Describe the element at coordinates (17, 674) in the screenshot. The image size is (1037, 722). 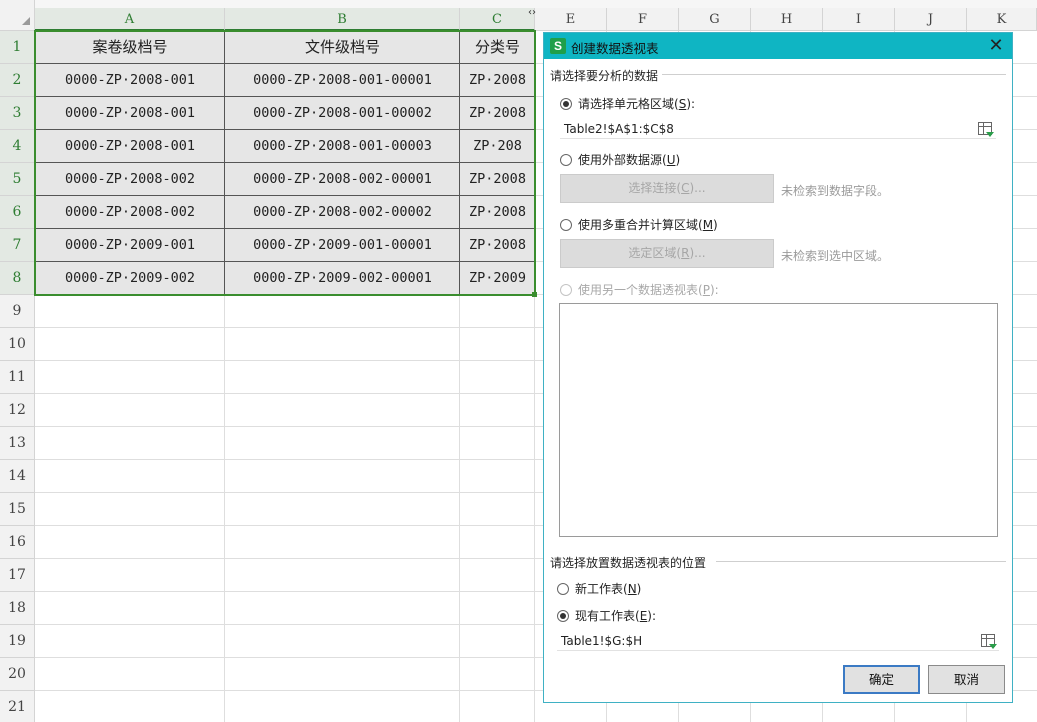
I see `row-header-20: 20` at that location.